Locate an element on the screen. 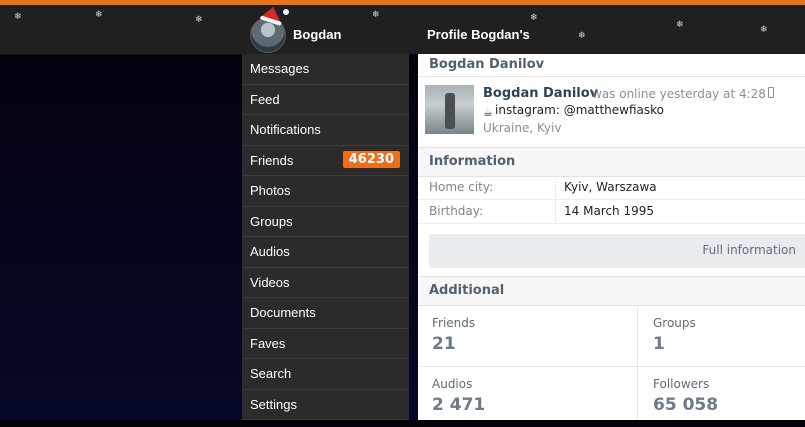 This screenshot has height=427, width=805. phone-icon is located at coordinates (771, 92).